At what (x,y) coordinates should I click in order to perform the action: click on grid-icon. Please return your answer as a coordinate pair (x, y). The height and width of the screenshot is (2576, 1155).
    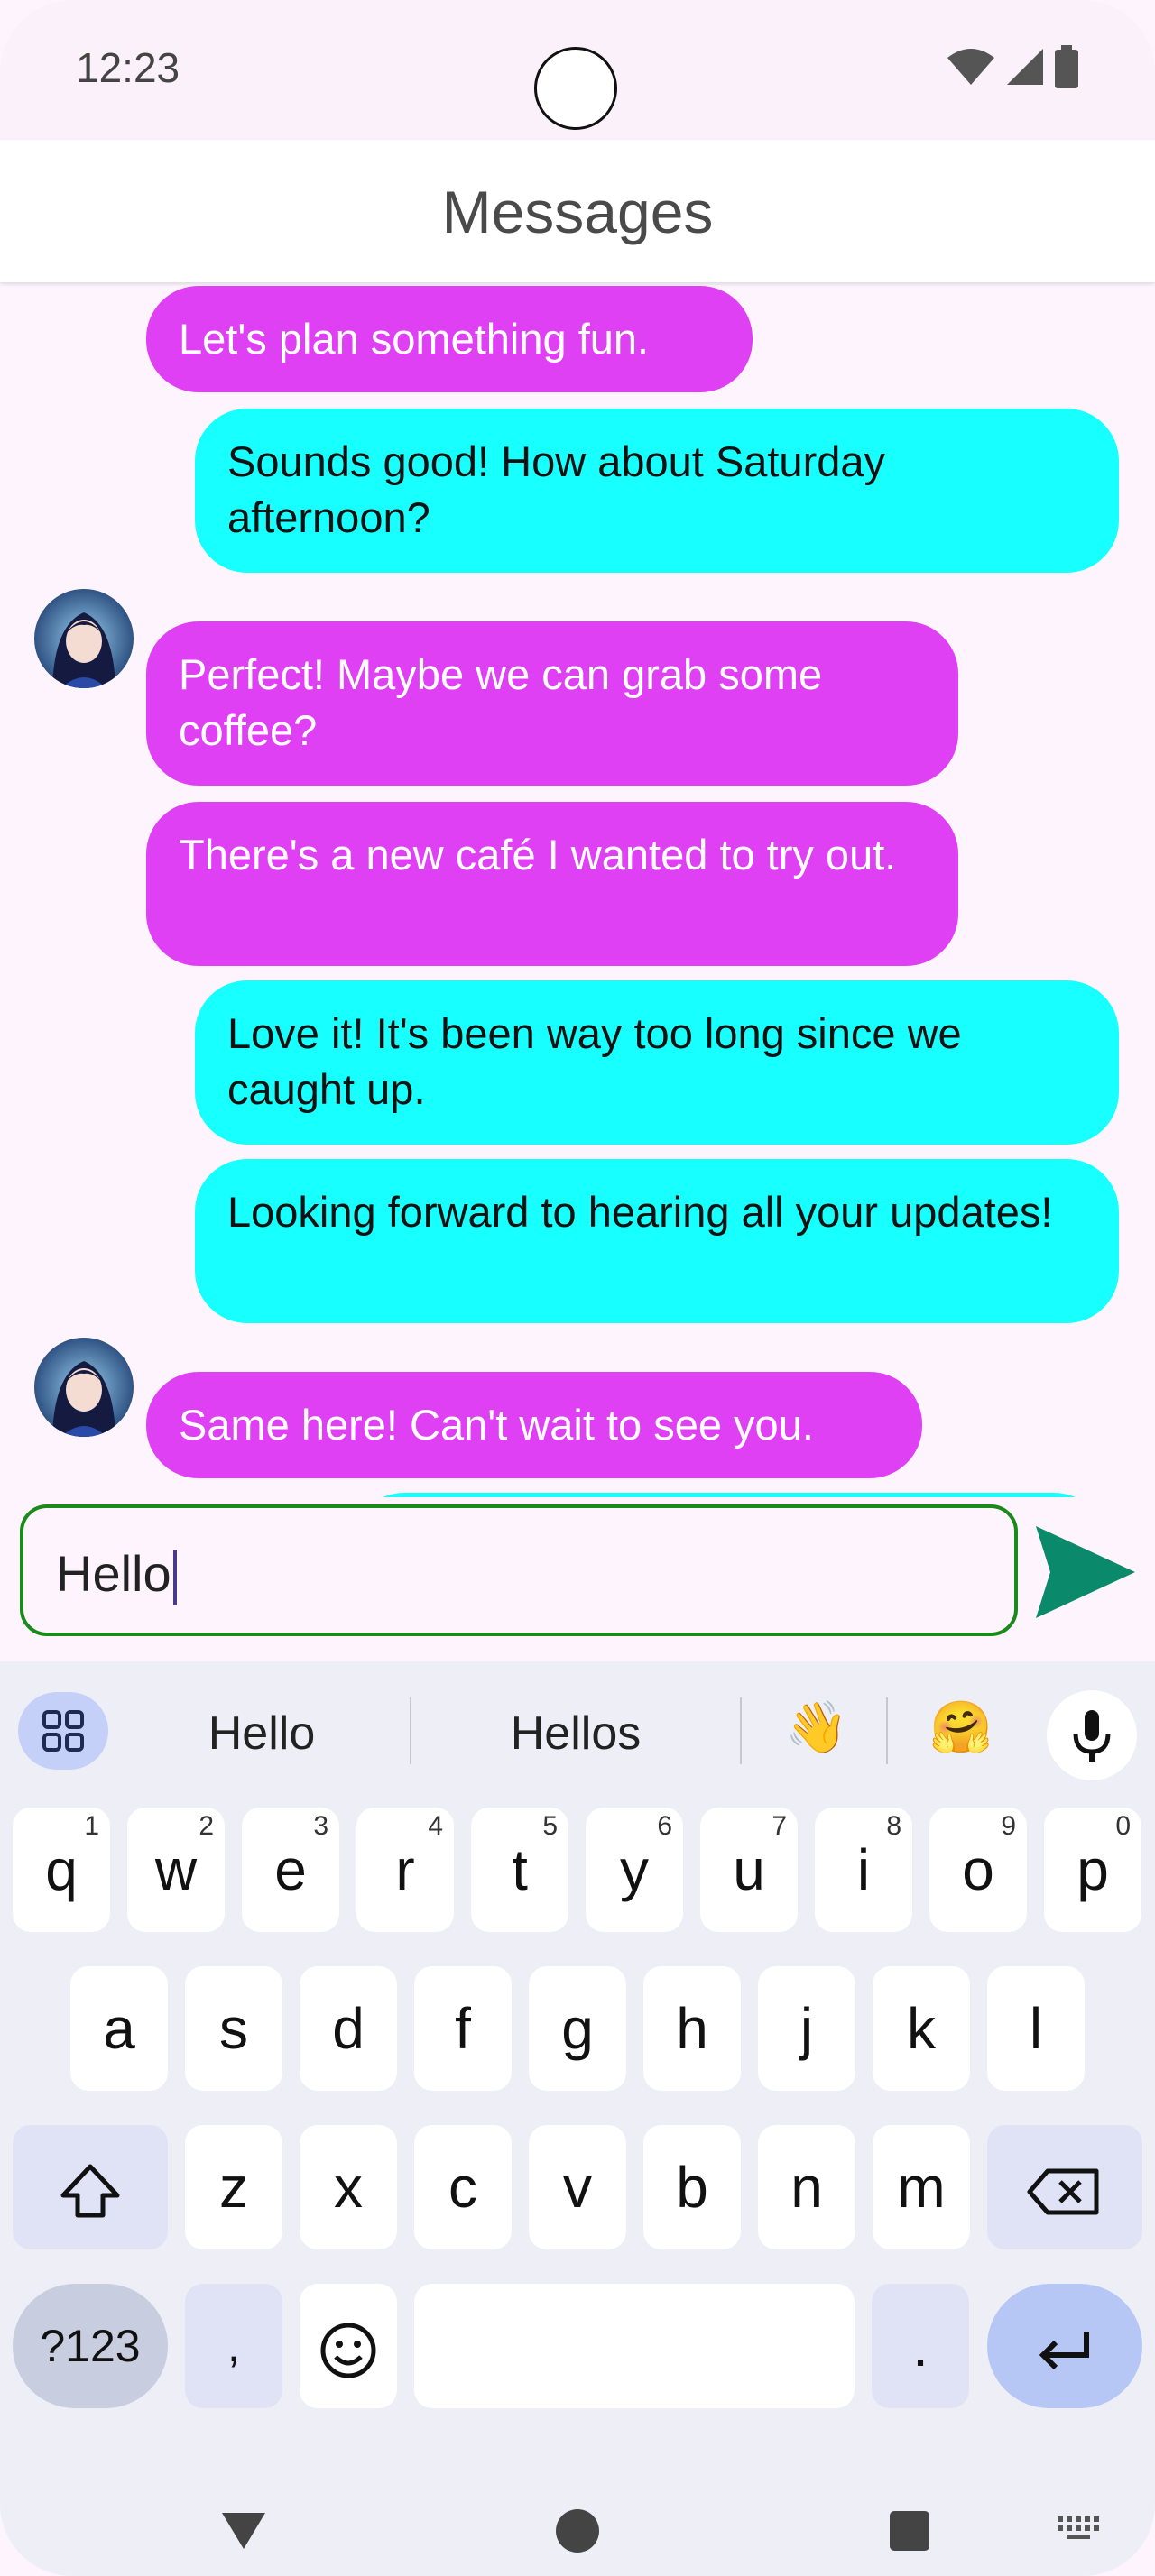
    Looking at the image, I should click on (63, 1731).